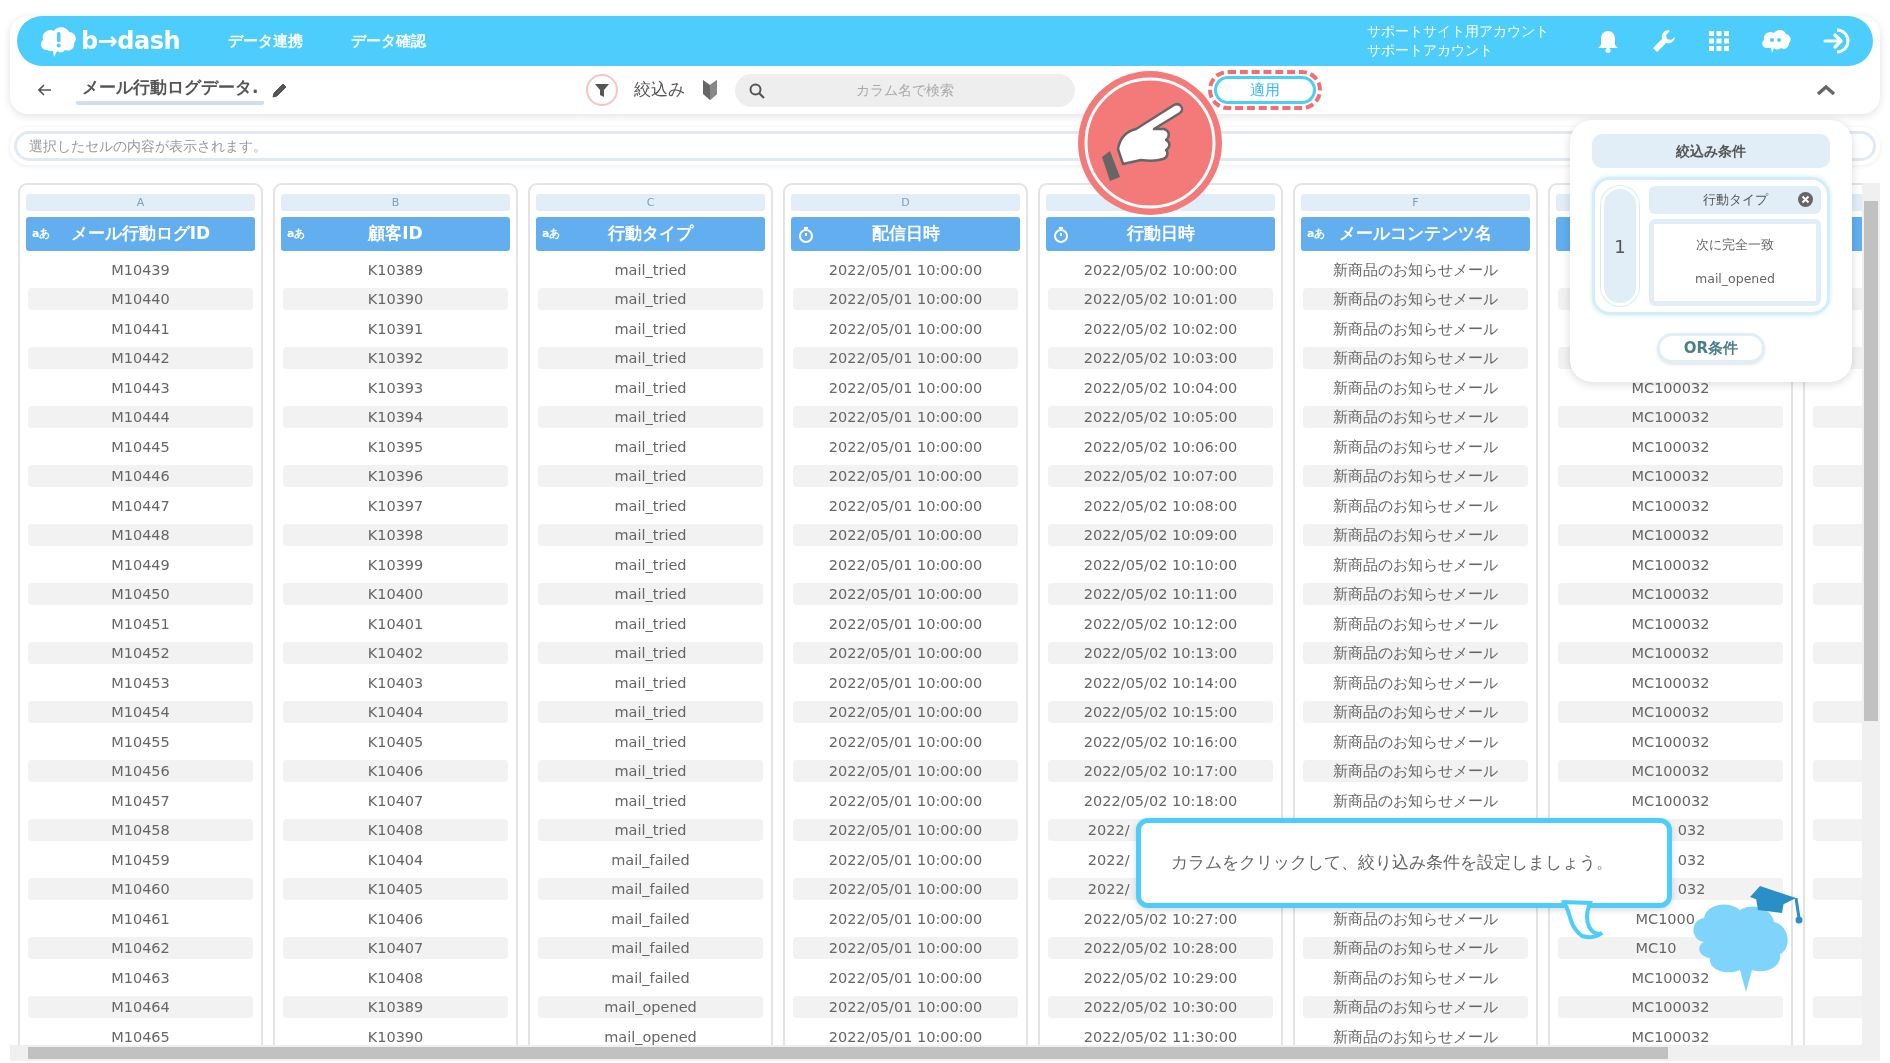 The height and width of the screenshot is (1063, 1890). I want to click on column-header: aあ メール行動ログID, so click(140, 234).